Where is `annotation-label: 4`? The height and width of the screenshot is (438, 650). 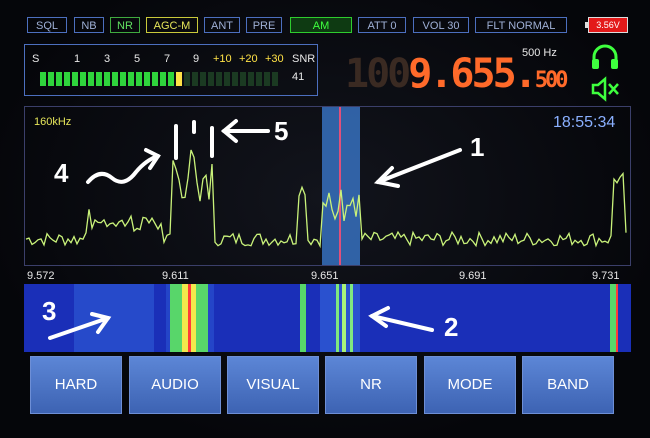 annotation-label: 4 is located at coordinates (61, 173).